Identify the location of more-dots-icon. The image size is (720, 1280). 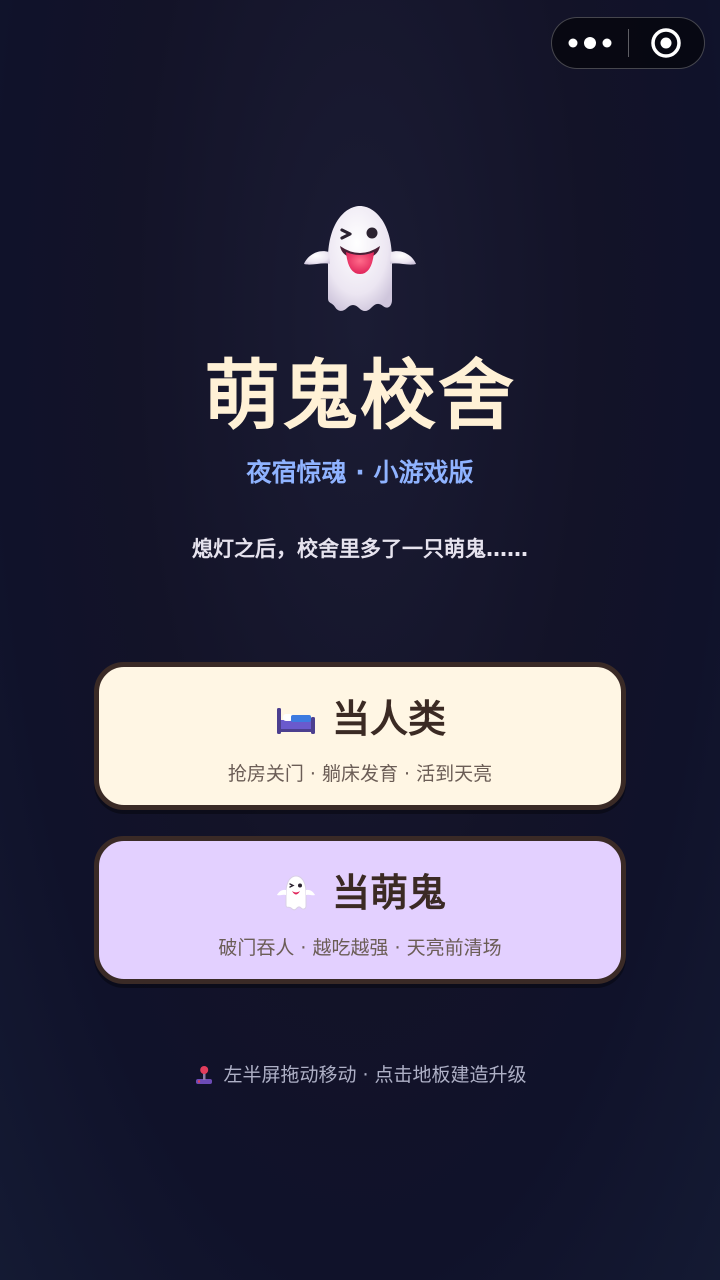
(590, 43).